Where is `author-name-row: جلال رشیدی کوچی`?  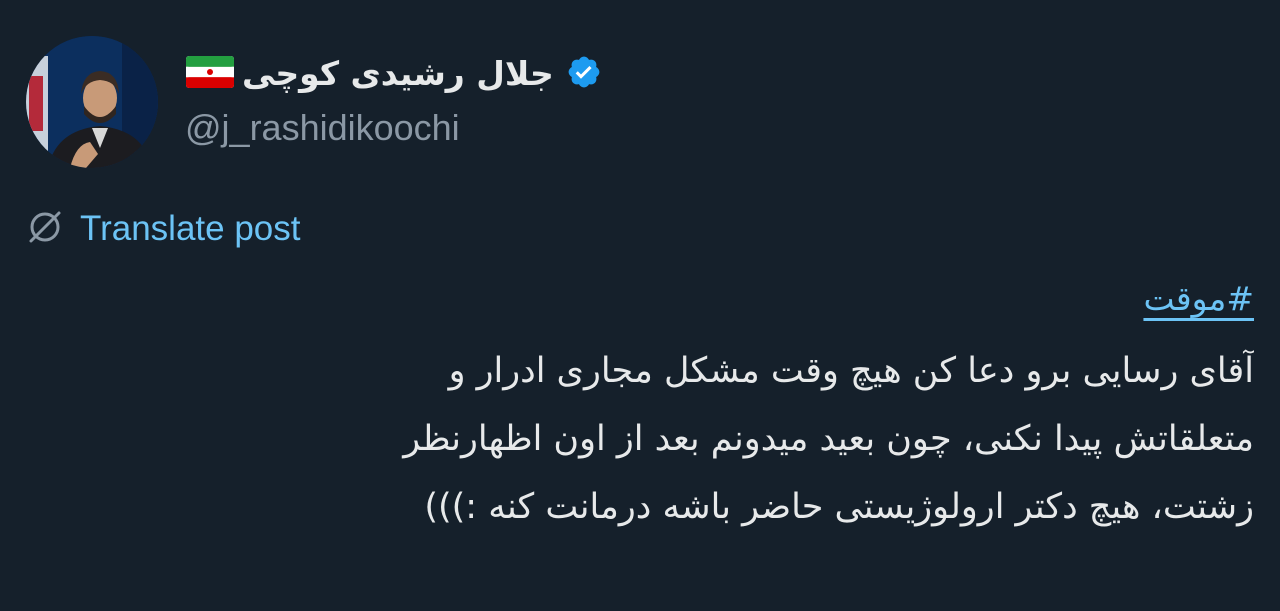 author-name-row: جلال رشیدی کوچی is located at coordinates (394, 74).